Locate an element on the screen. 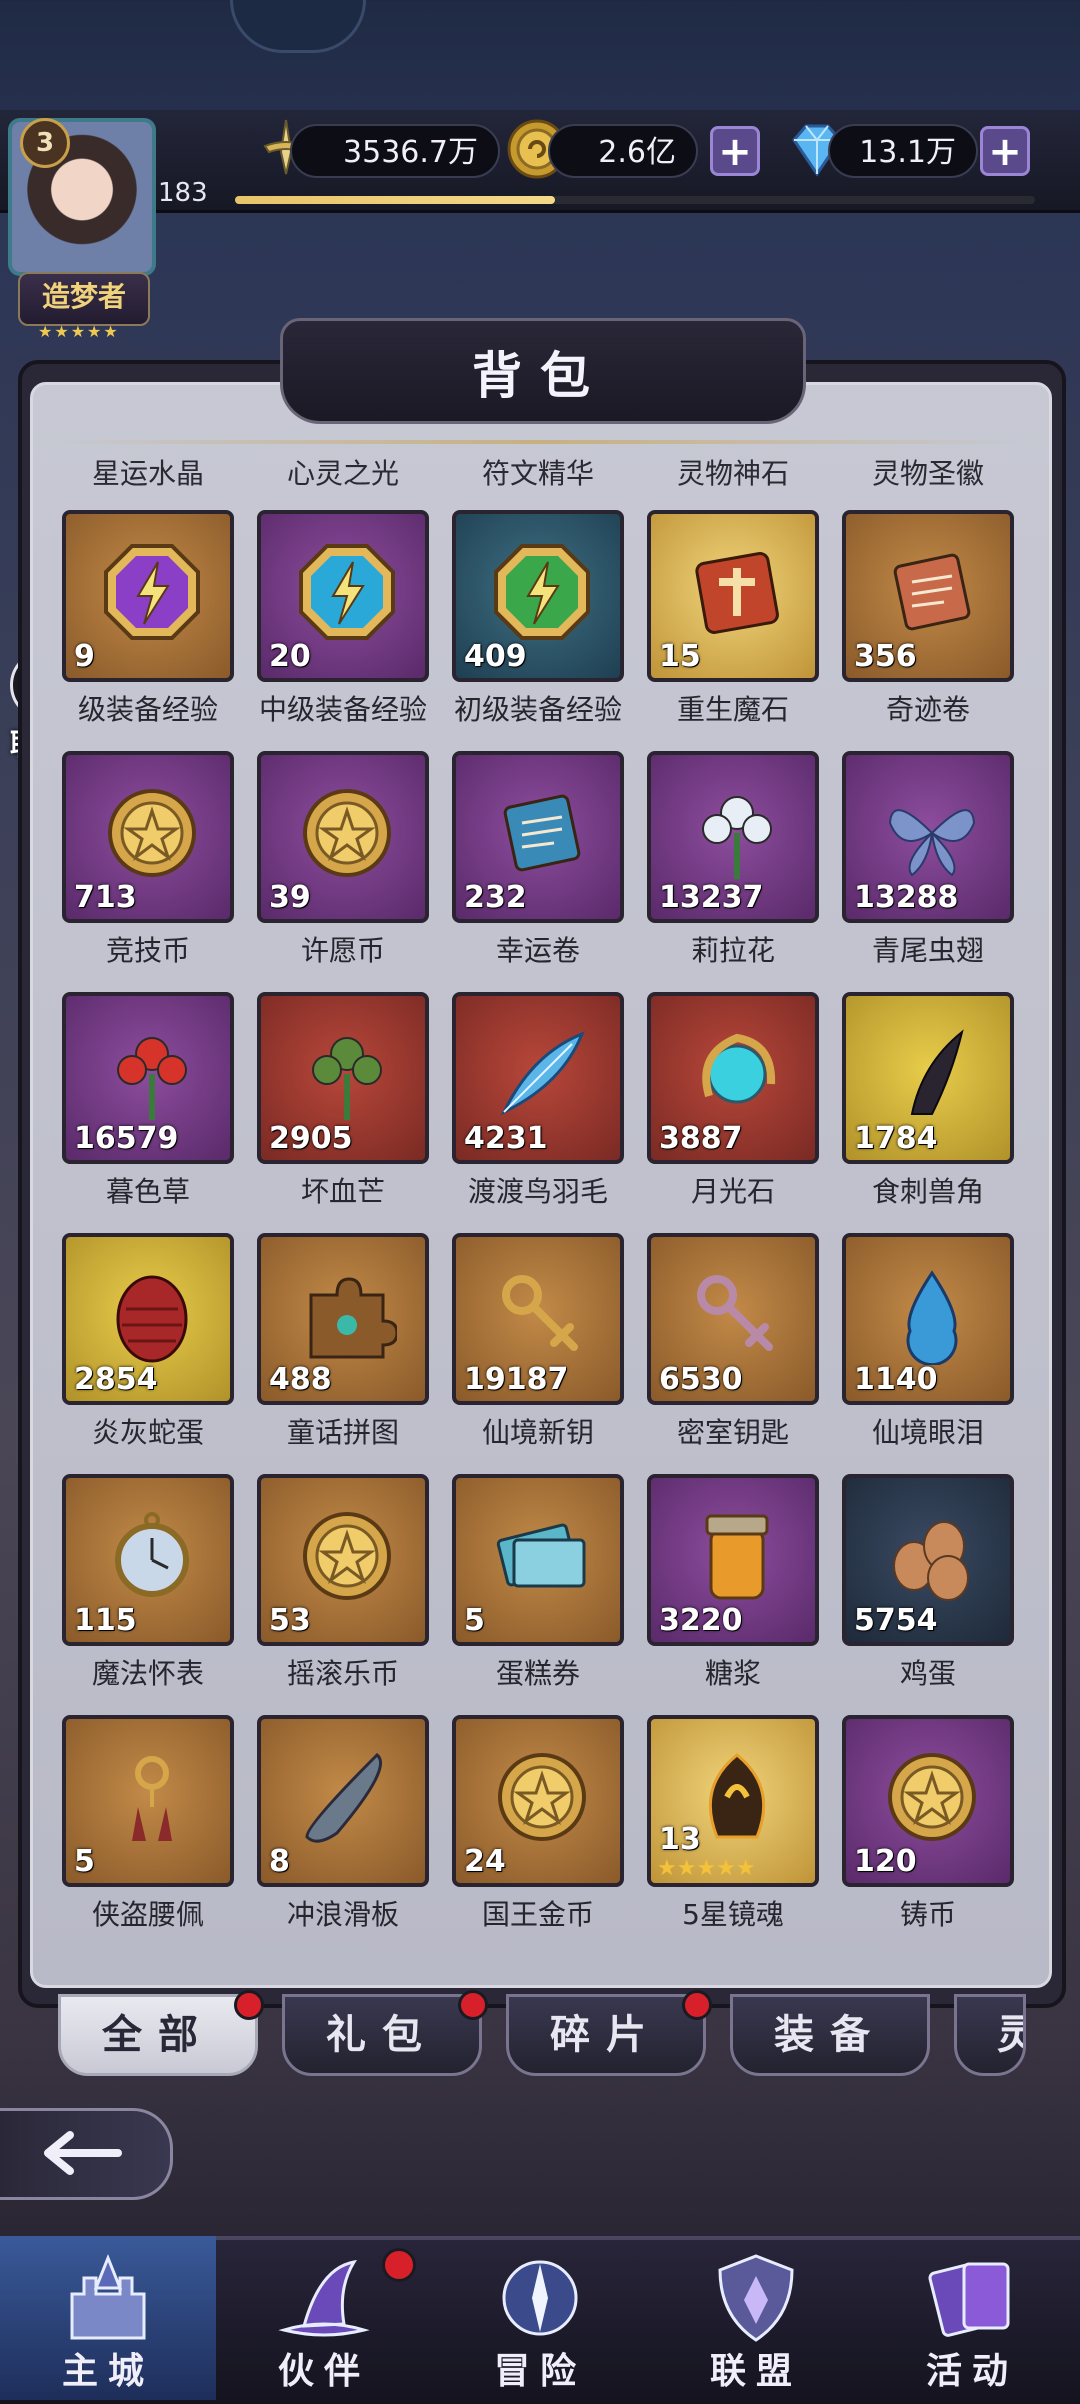 The image size is (1080, 2404). inventory-item: 1140 is located at coordinates (928, 1319).